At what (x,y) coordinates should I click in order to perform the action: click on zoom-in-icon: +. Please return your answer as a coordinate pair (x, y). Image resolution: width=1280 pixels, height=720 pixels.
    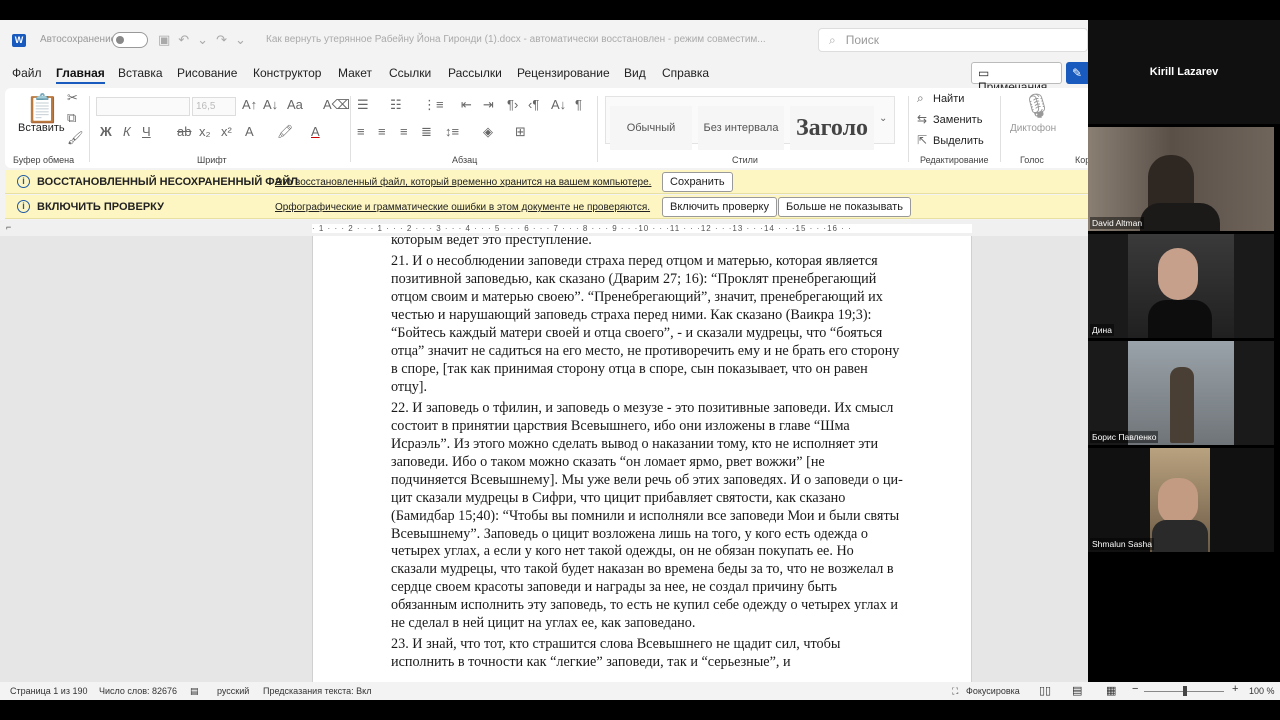
    Looking at the image, I should click on (1235, 689).